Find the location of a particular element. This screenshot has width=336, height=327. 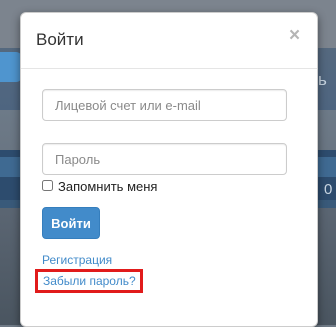

login-button: Войти is located at coordinates (71, 223).